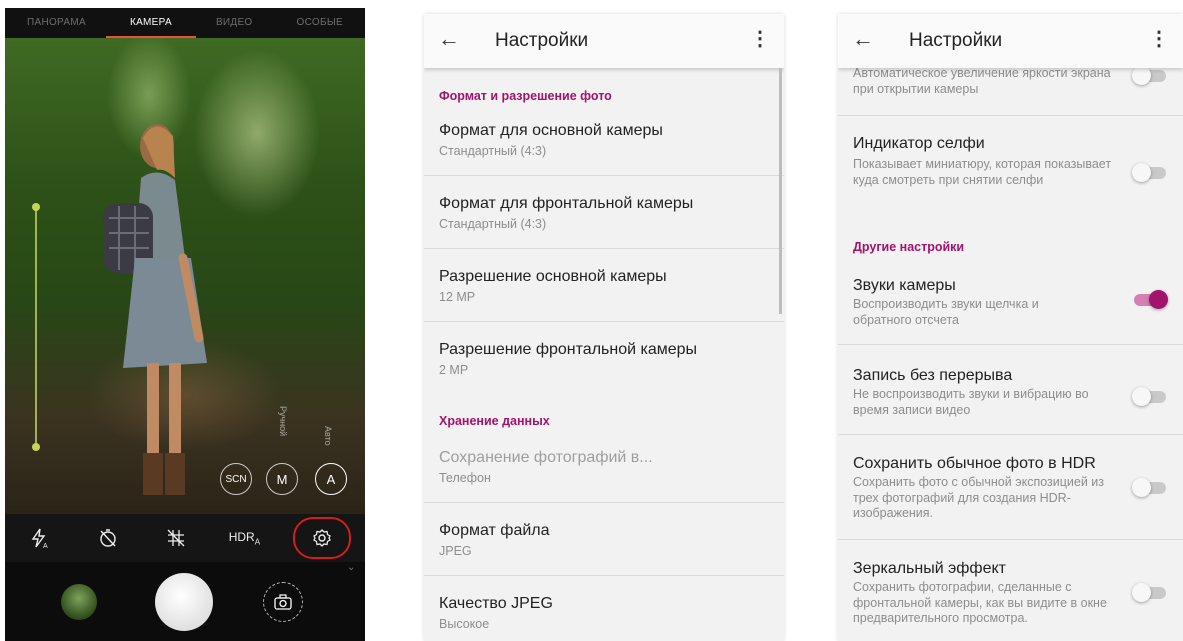 The height and width of the screenshot is (641, 1183). Describe the element at coordinates (525, 96) in the screenshot. I see `section-photo-format: Формат и разрешение фото` at that location.